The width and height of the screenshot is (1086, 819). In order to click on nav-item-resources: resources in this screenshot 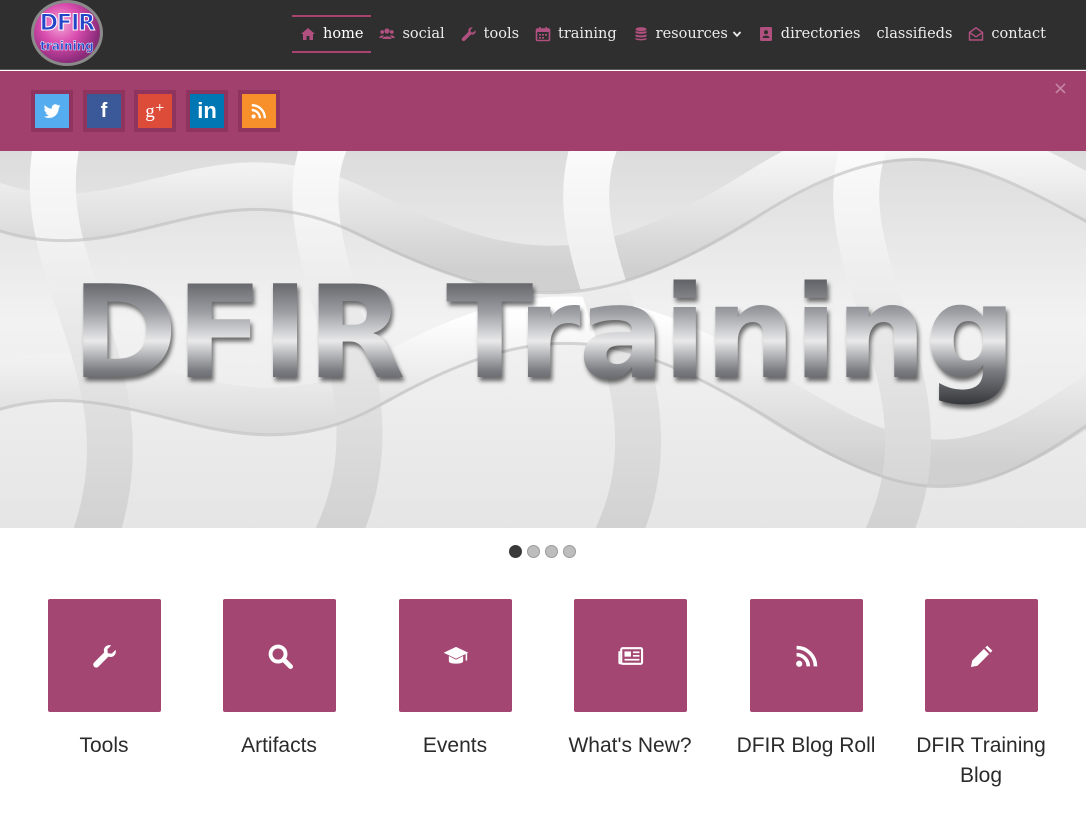, I will do `click(687, 34)`.